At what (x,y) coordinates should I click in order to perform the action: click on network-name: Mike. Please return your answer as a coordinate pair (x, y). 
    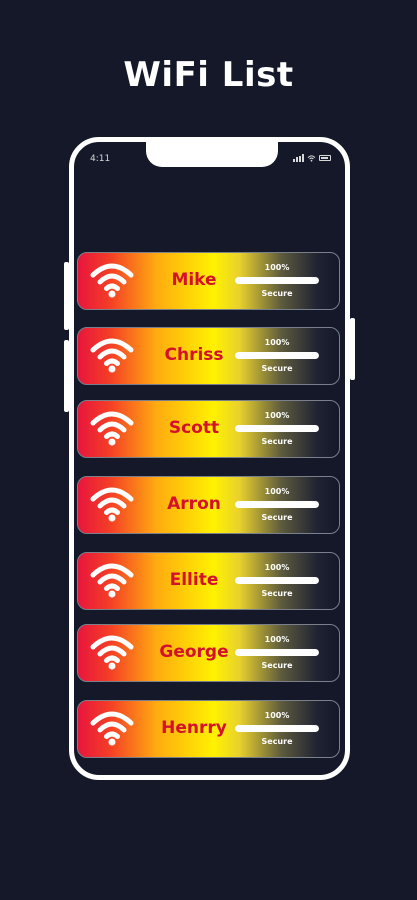
    Looking at the image, I should click on (194, 280).